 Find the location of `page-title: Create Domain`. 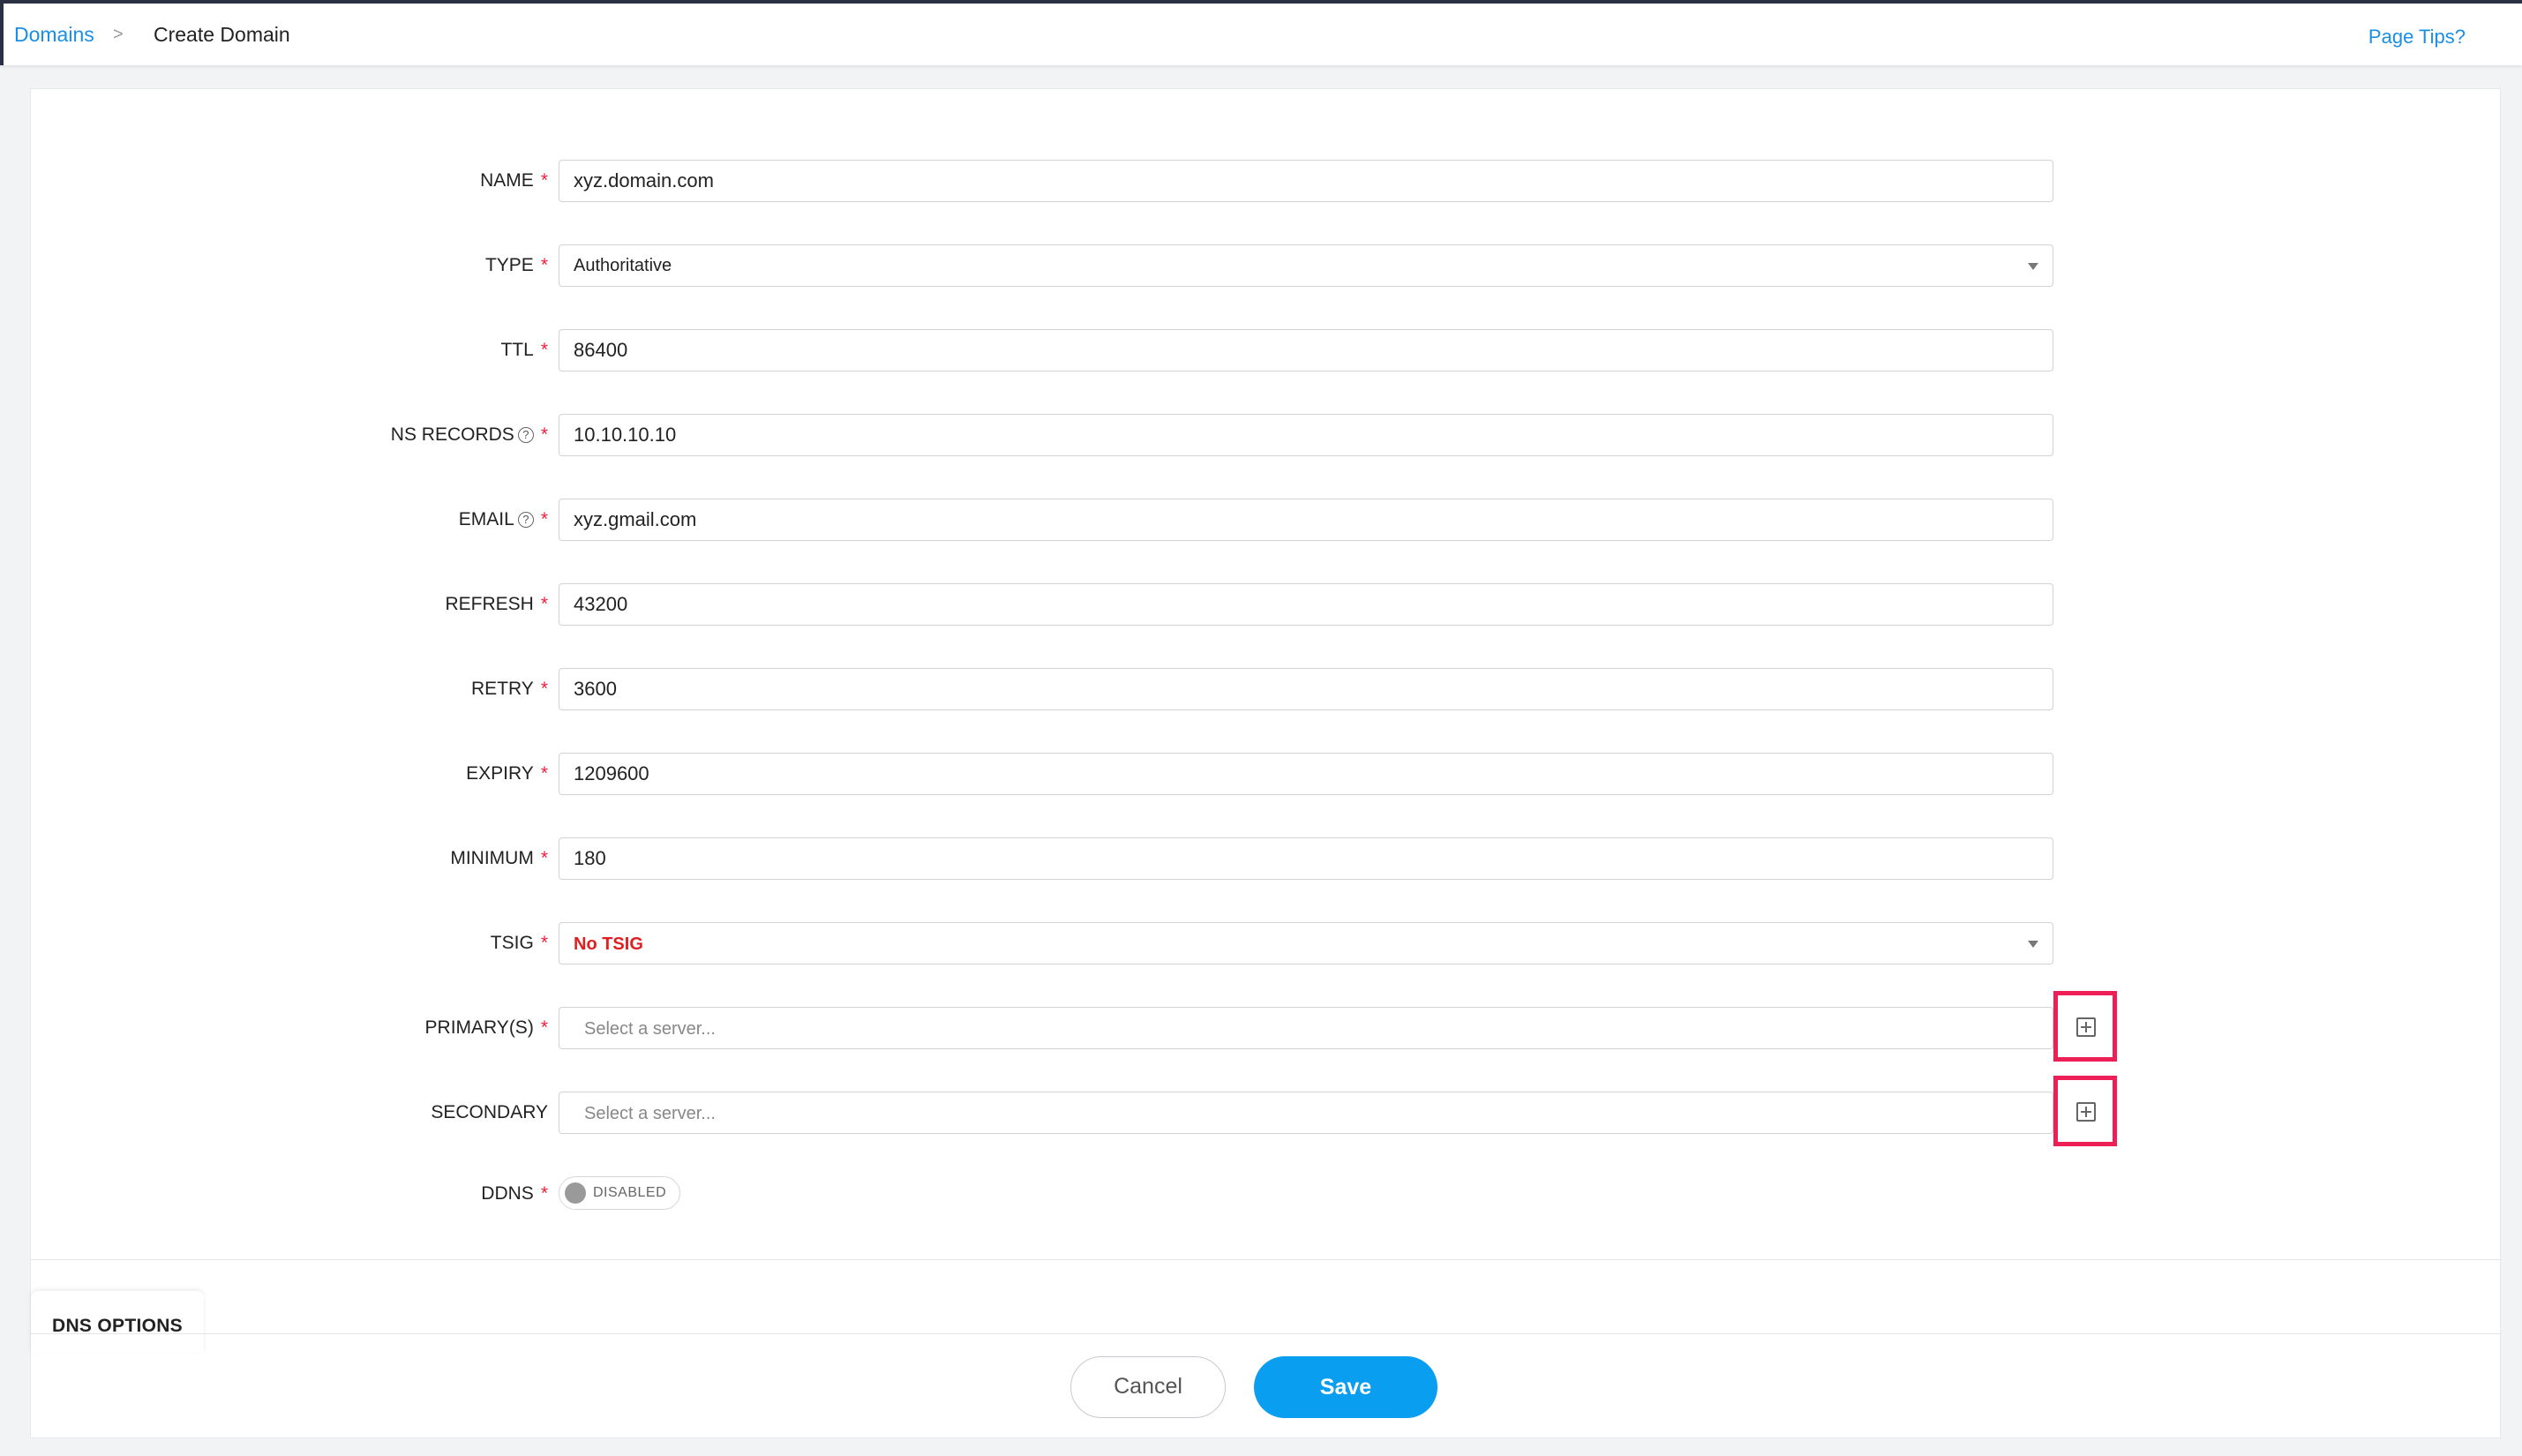

page-title: Create Domain is located at coordinates (222, 34).